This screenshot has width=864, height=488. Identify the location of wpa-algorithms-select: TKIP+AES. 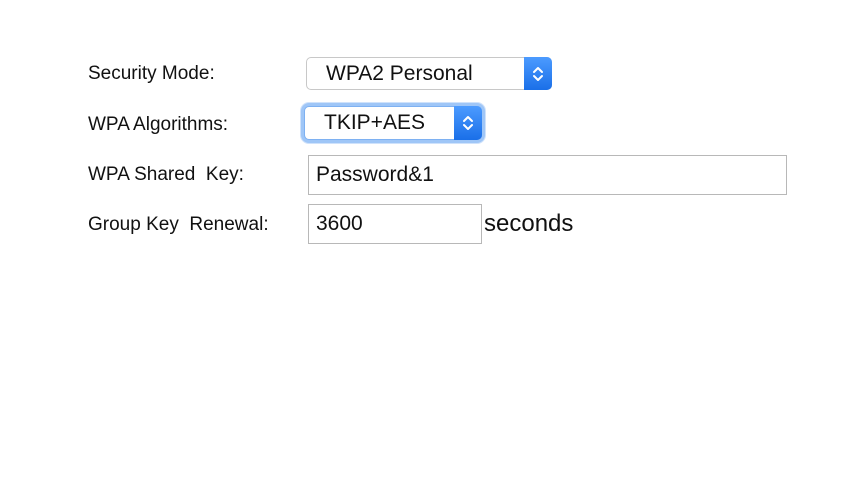
(393, 123).